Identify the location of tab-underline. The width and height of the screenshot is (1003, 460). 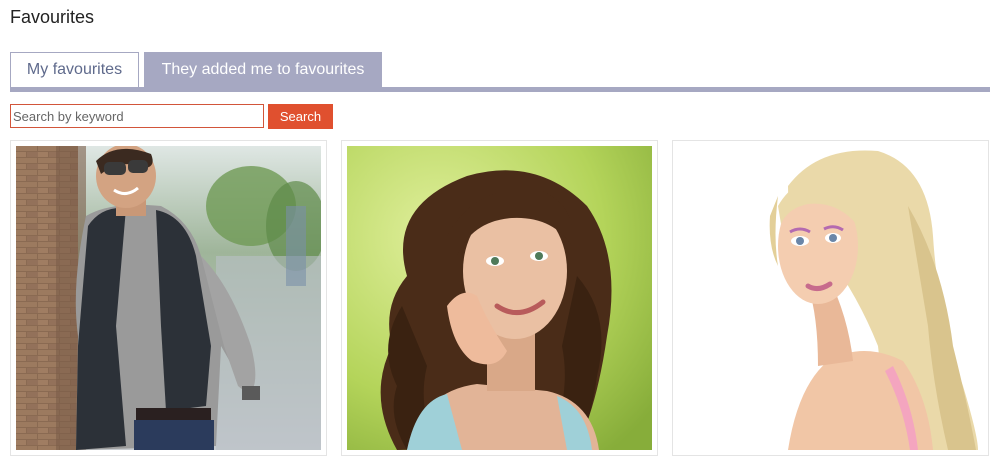
(500, 89).